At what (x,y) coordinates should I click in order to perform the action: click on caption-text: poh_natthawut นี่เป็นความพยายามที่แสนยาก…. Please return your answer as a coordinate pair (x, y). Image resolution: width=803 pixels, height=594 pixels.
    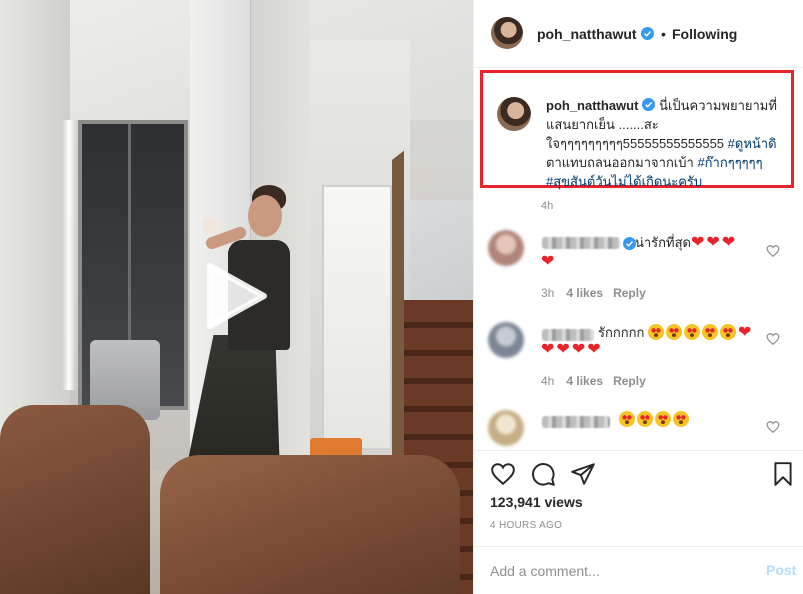
    Looking at the image, I should click on (664, 143).